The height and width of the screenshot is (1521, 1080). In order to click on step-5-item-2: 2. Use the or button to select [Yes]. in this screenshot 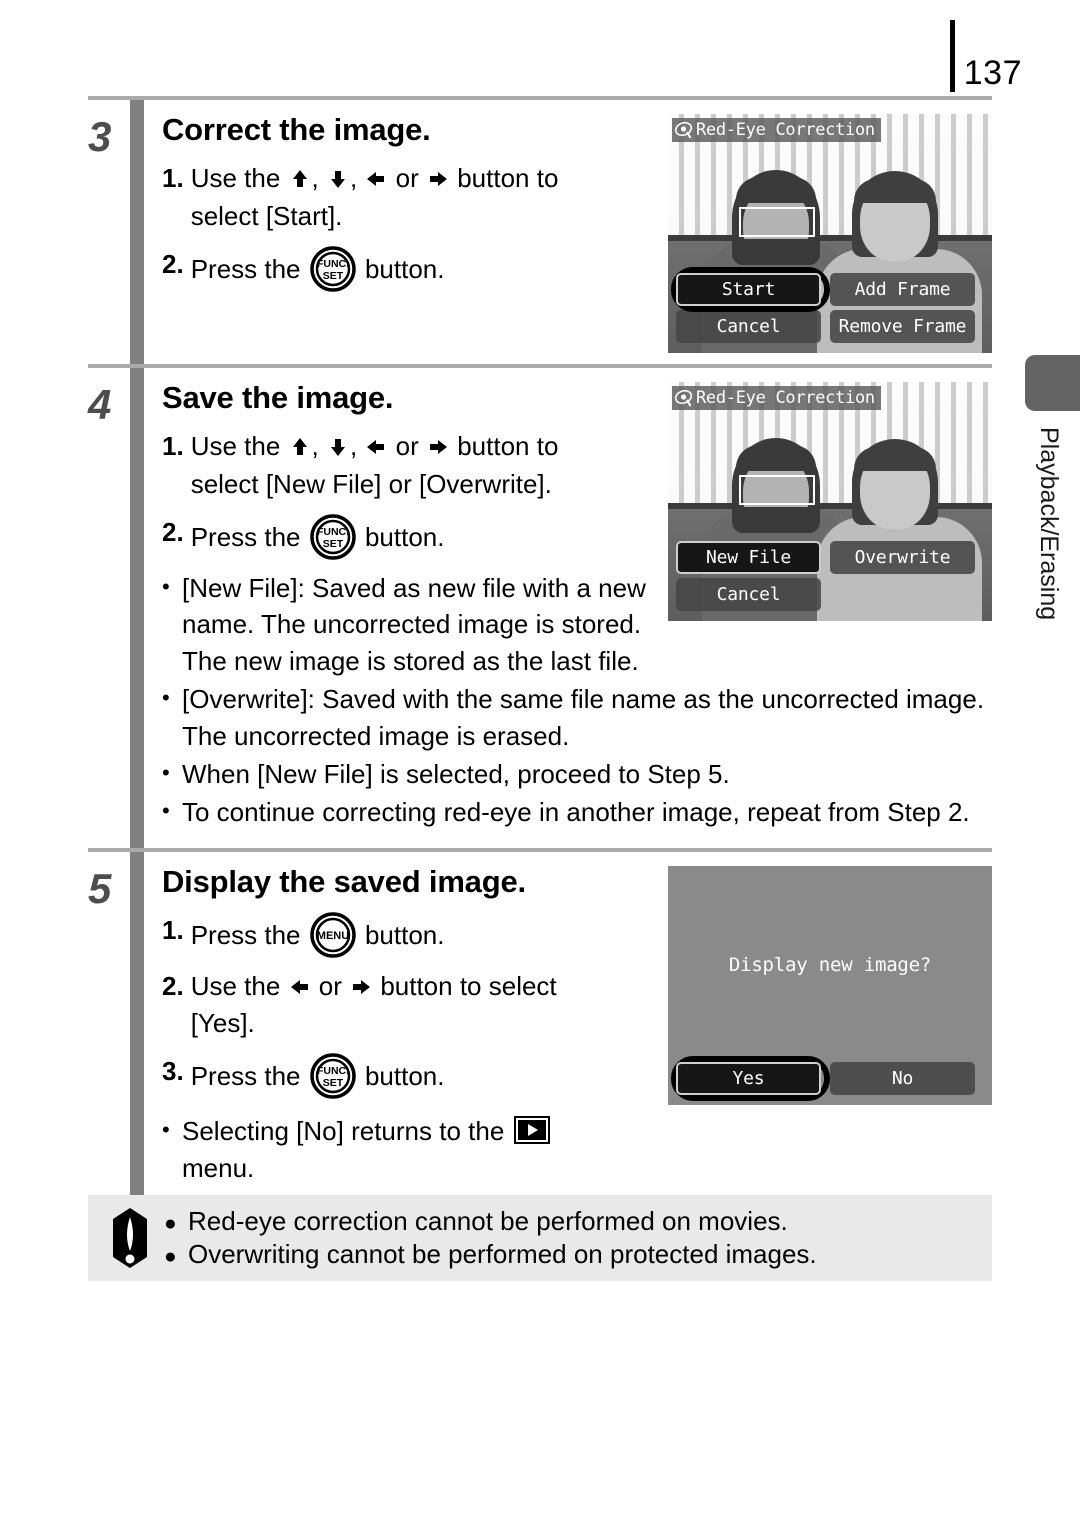, I will do `click(422, 1006)`.